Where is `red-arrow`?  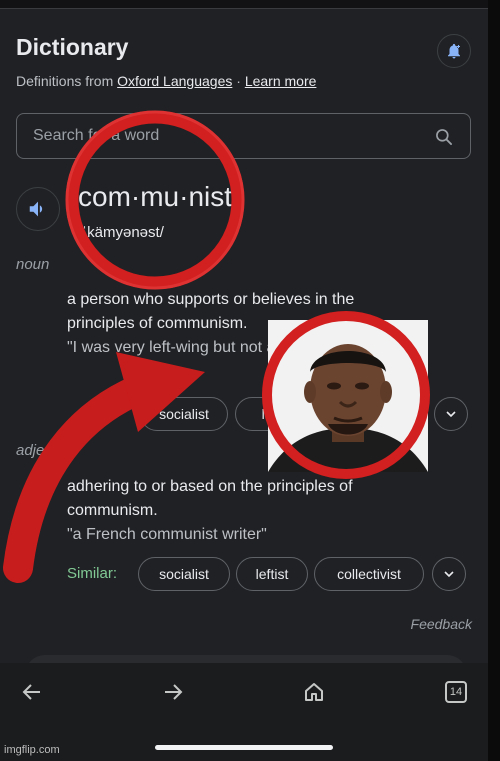 red-arrow is located at coordinates (104, 467).